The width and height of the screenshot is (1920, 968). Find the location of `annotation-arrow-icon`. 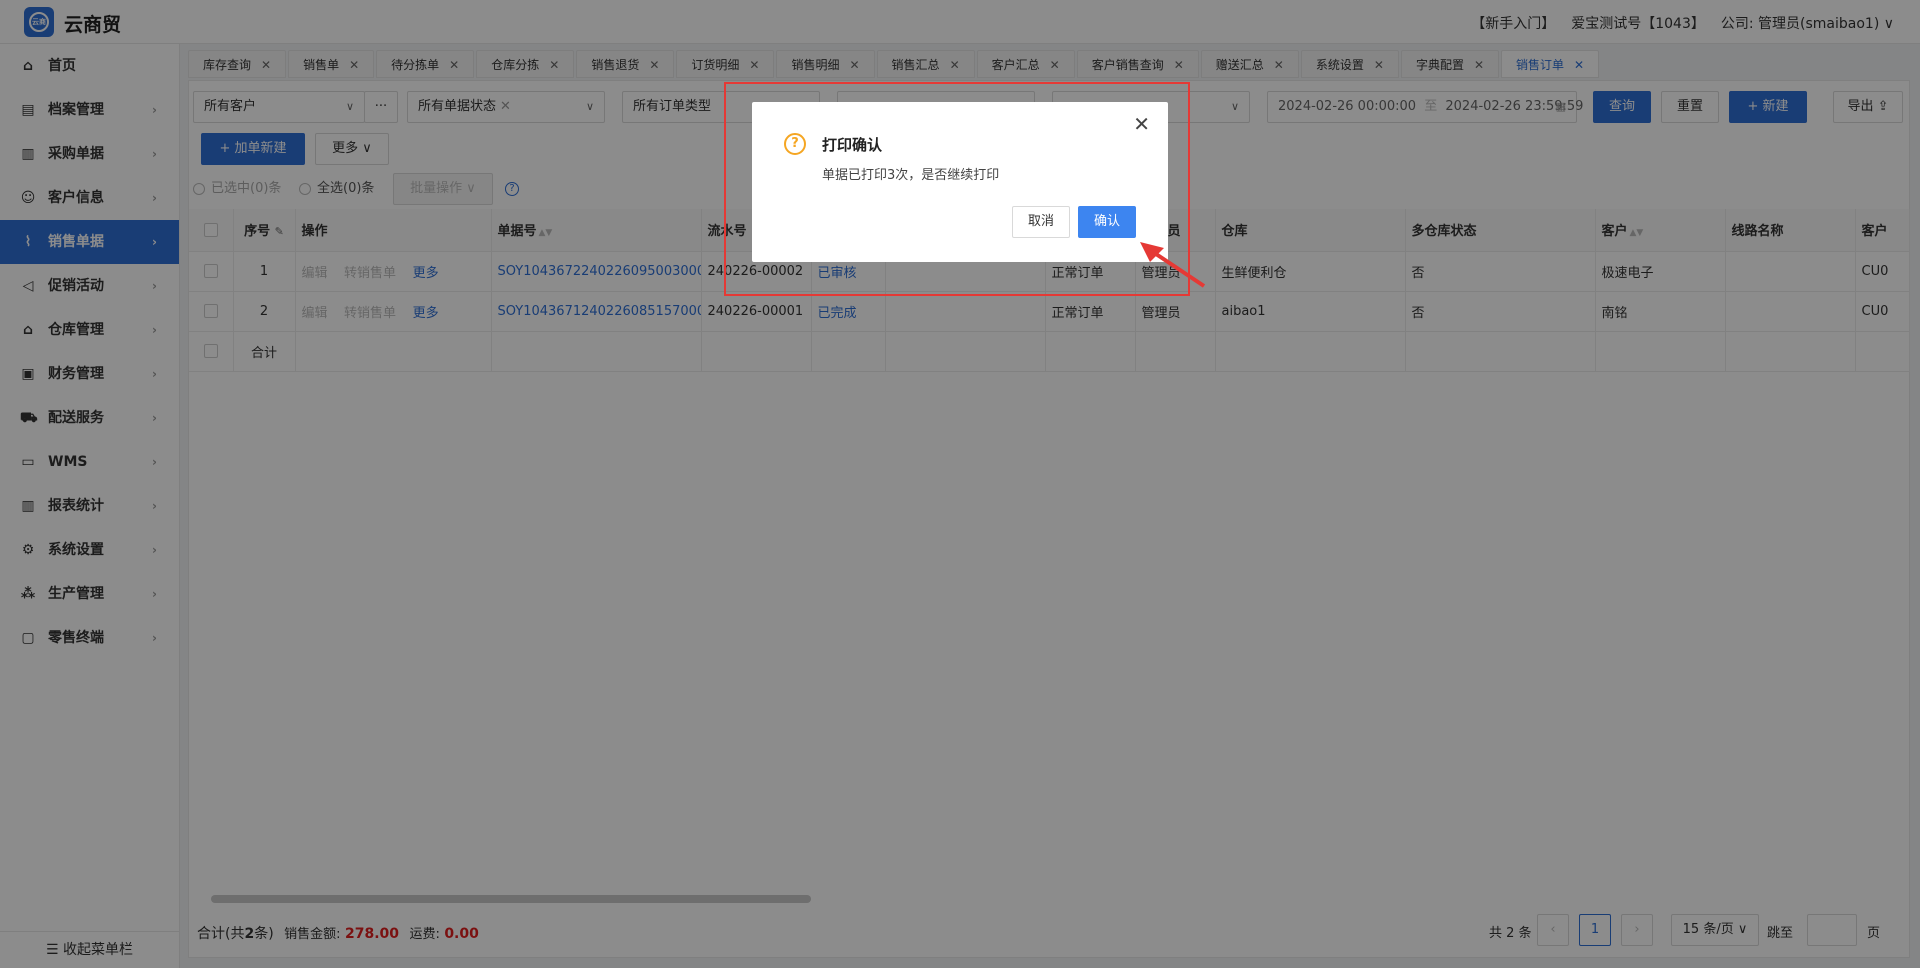

annotation-arrow-icon is located at coordinates (1173, 265).